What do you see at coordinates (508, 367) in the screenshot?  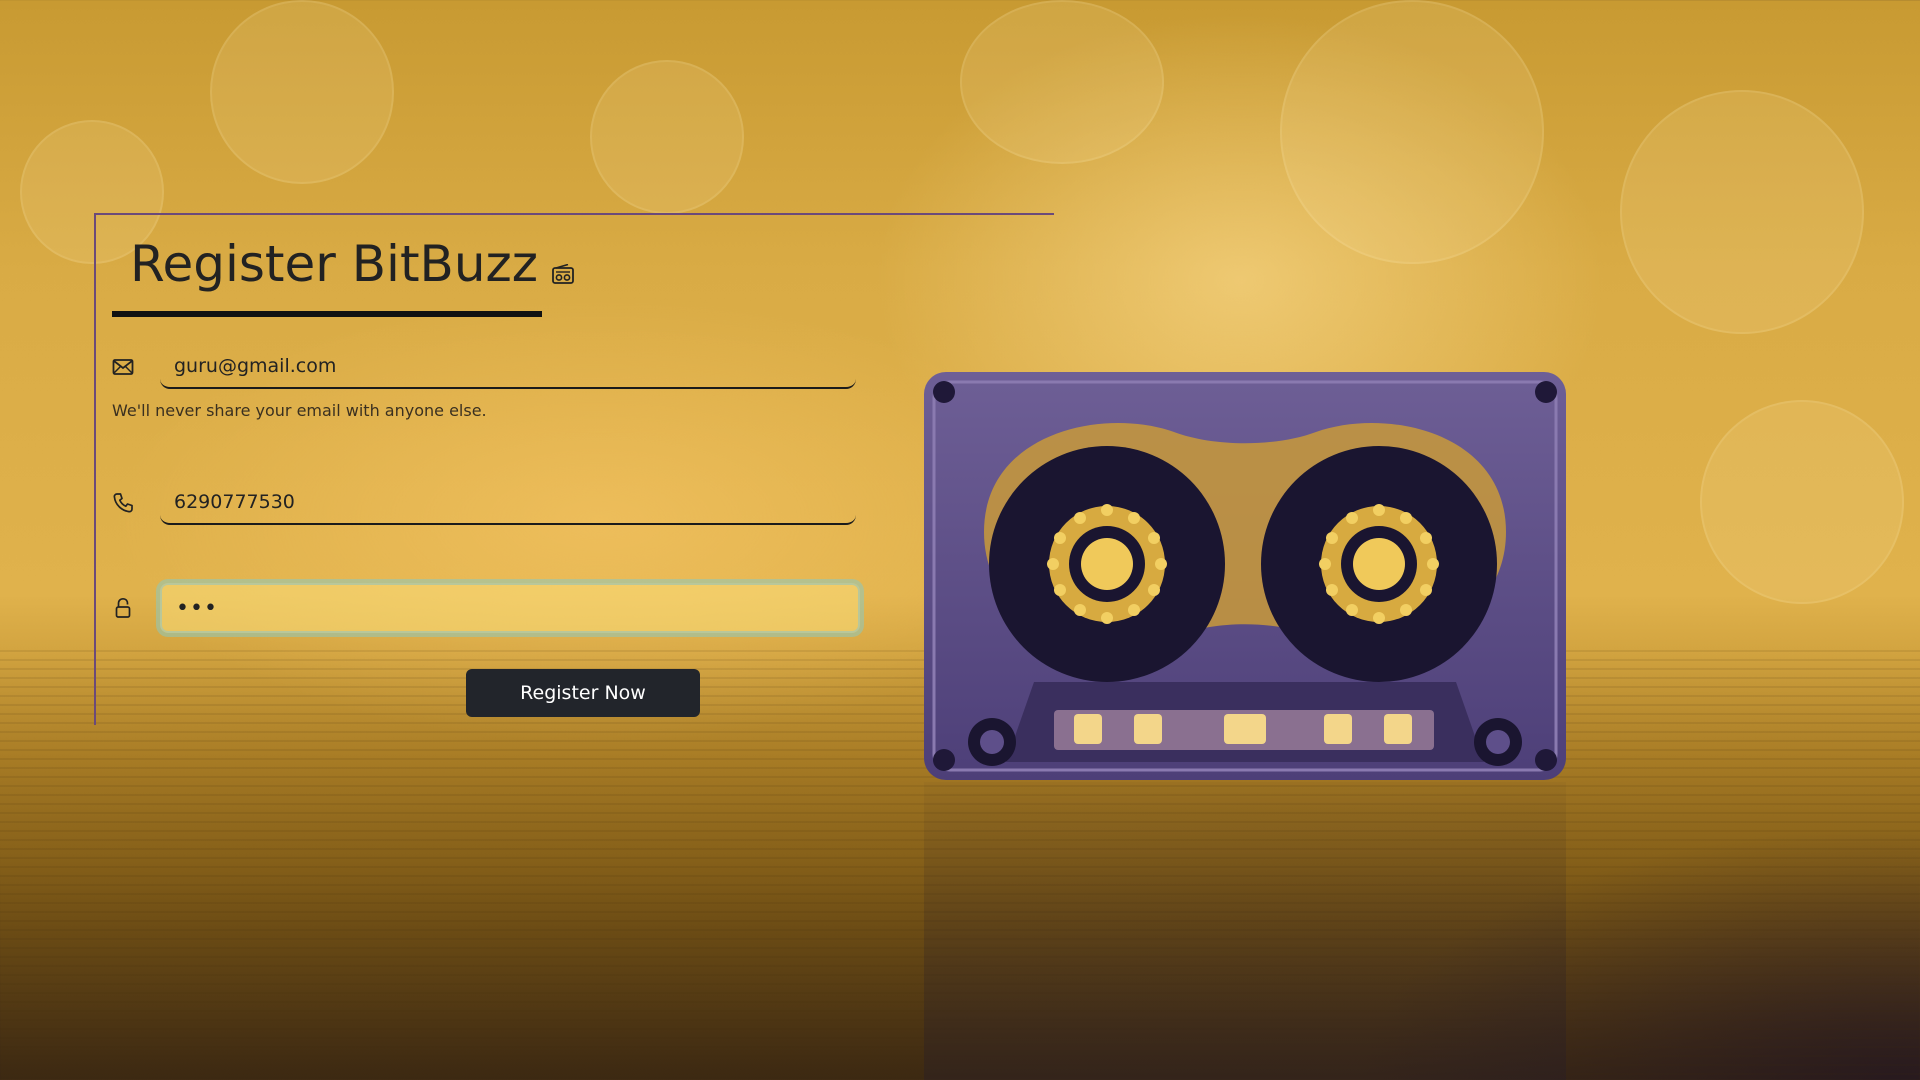 I see `email-input` at bounding box center [508, 367].